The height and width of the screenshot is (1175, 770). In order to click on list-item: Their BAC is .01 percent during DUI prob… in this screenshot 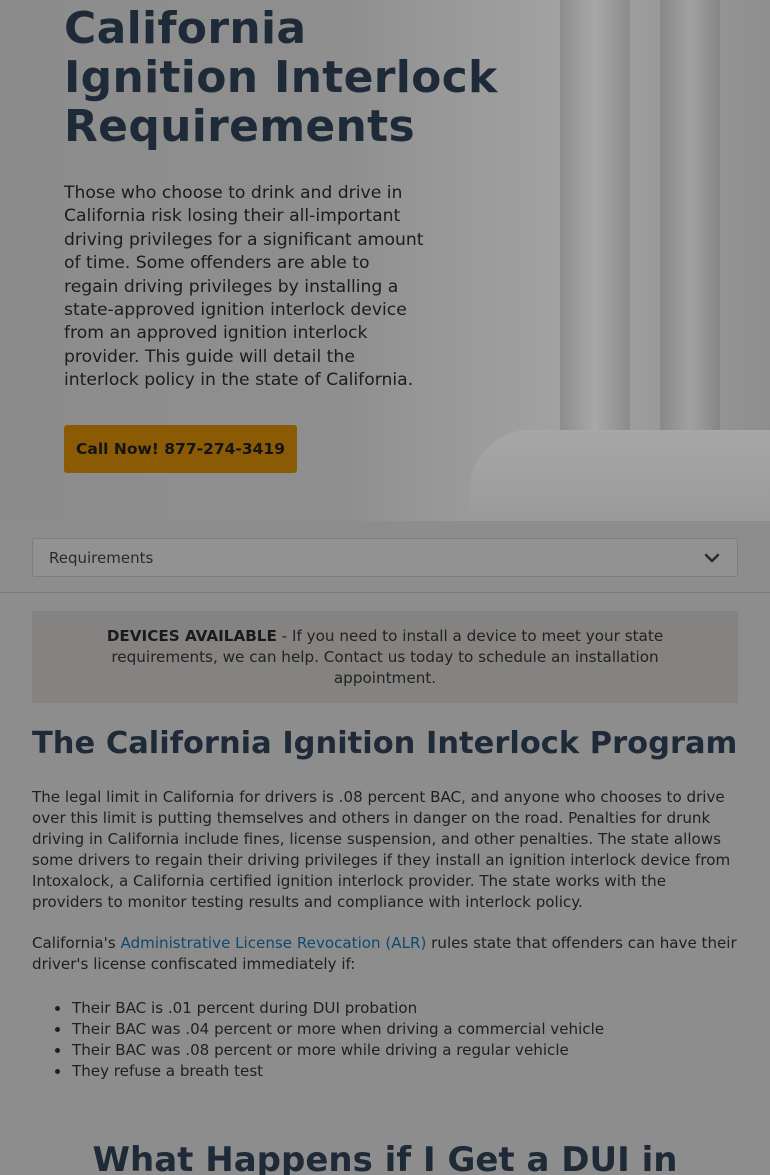, I will do `click(393, 1008)`.